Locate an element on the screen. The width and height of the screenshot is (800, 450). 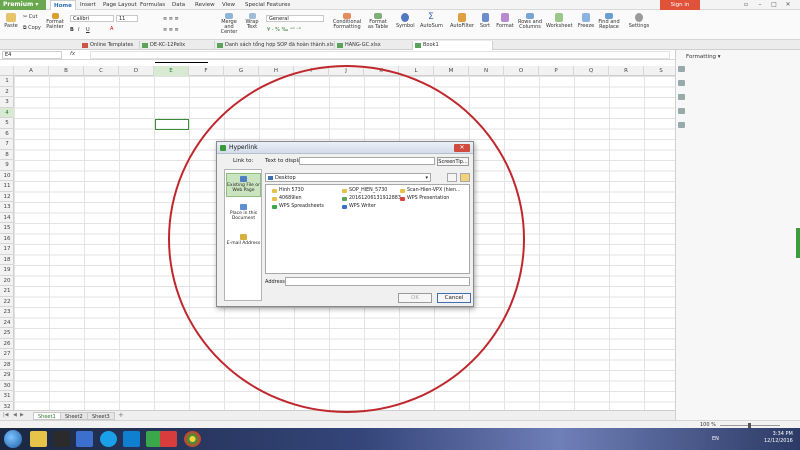
tab-page-layout: Page Layout is located at coordinates (120, 5).